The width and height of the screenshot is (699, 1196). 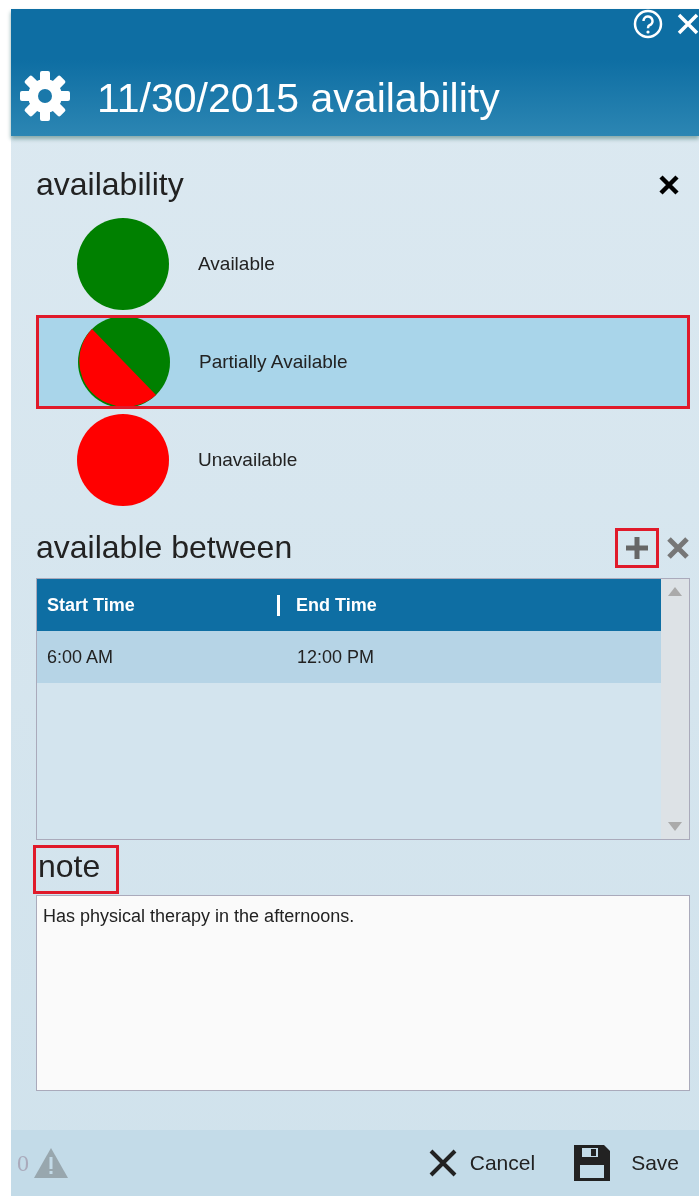 I want to click on help-icon, so click(x=648, y=24).